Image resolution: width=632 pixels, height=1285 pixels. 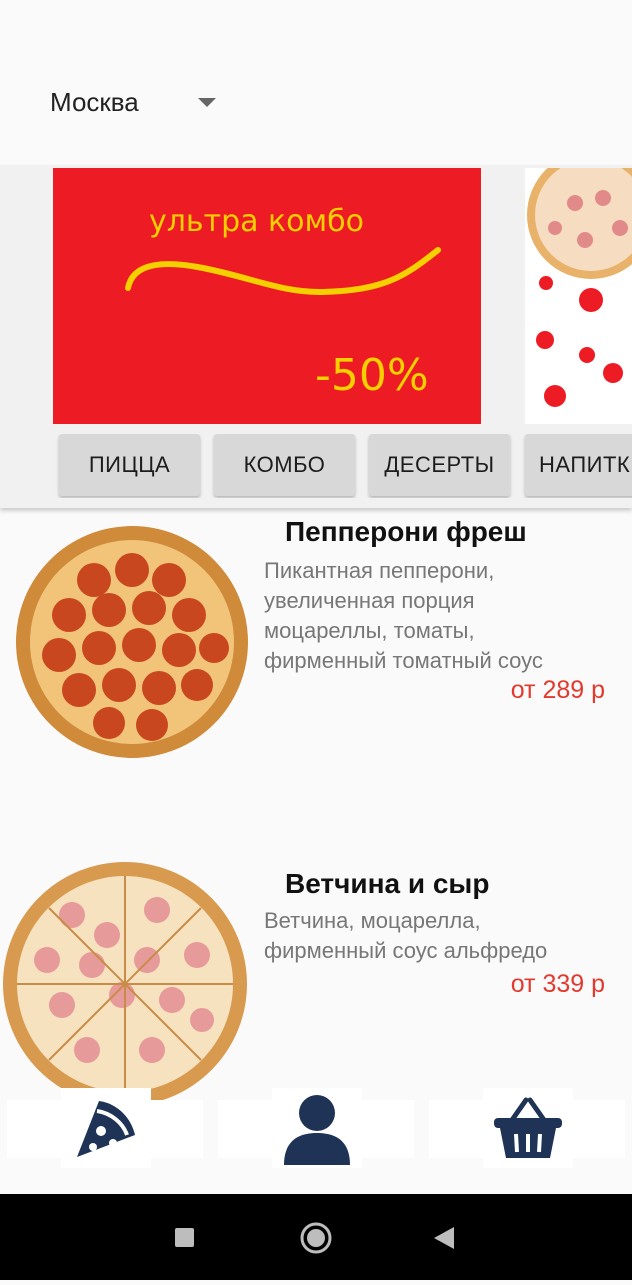 What do you see at coordinates (558, 690) in the screenshot?
I see `product-price: от 289 р` at bounding box center [558, 690].